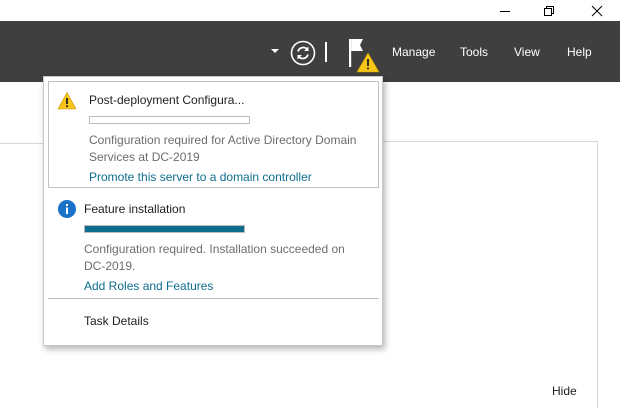 The height and width of the screenshot is (408, 620). I want to click on task-progress-fill, so click(164, 229).